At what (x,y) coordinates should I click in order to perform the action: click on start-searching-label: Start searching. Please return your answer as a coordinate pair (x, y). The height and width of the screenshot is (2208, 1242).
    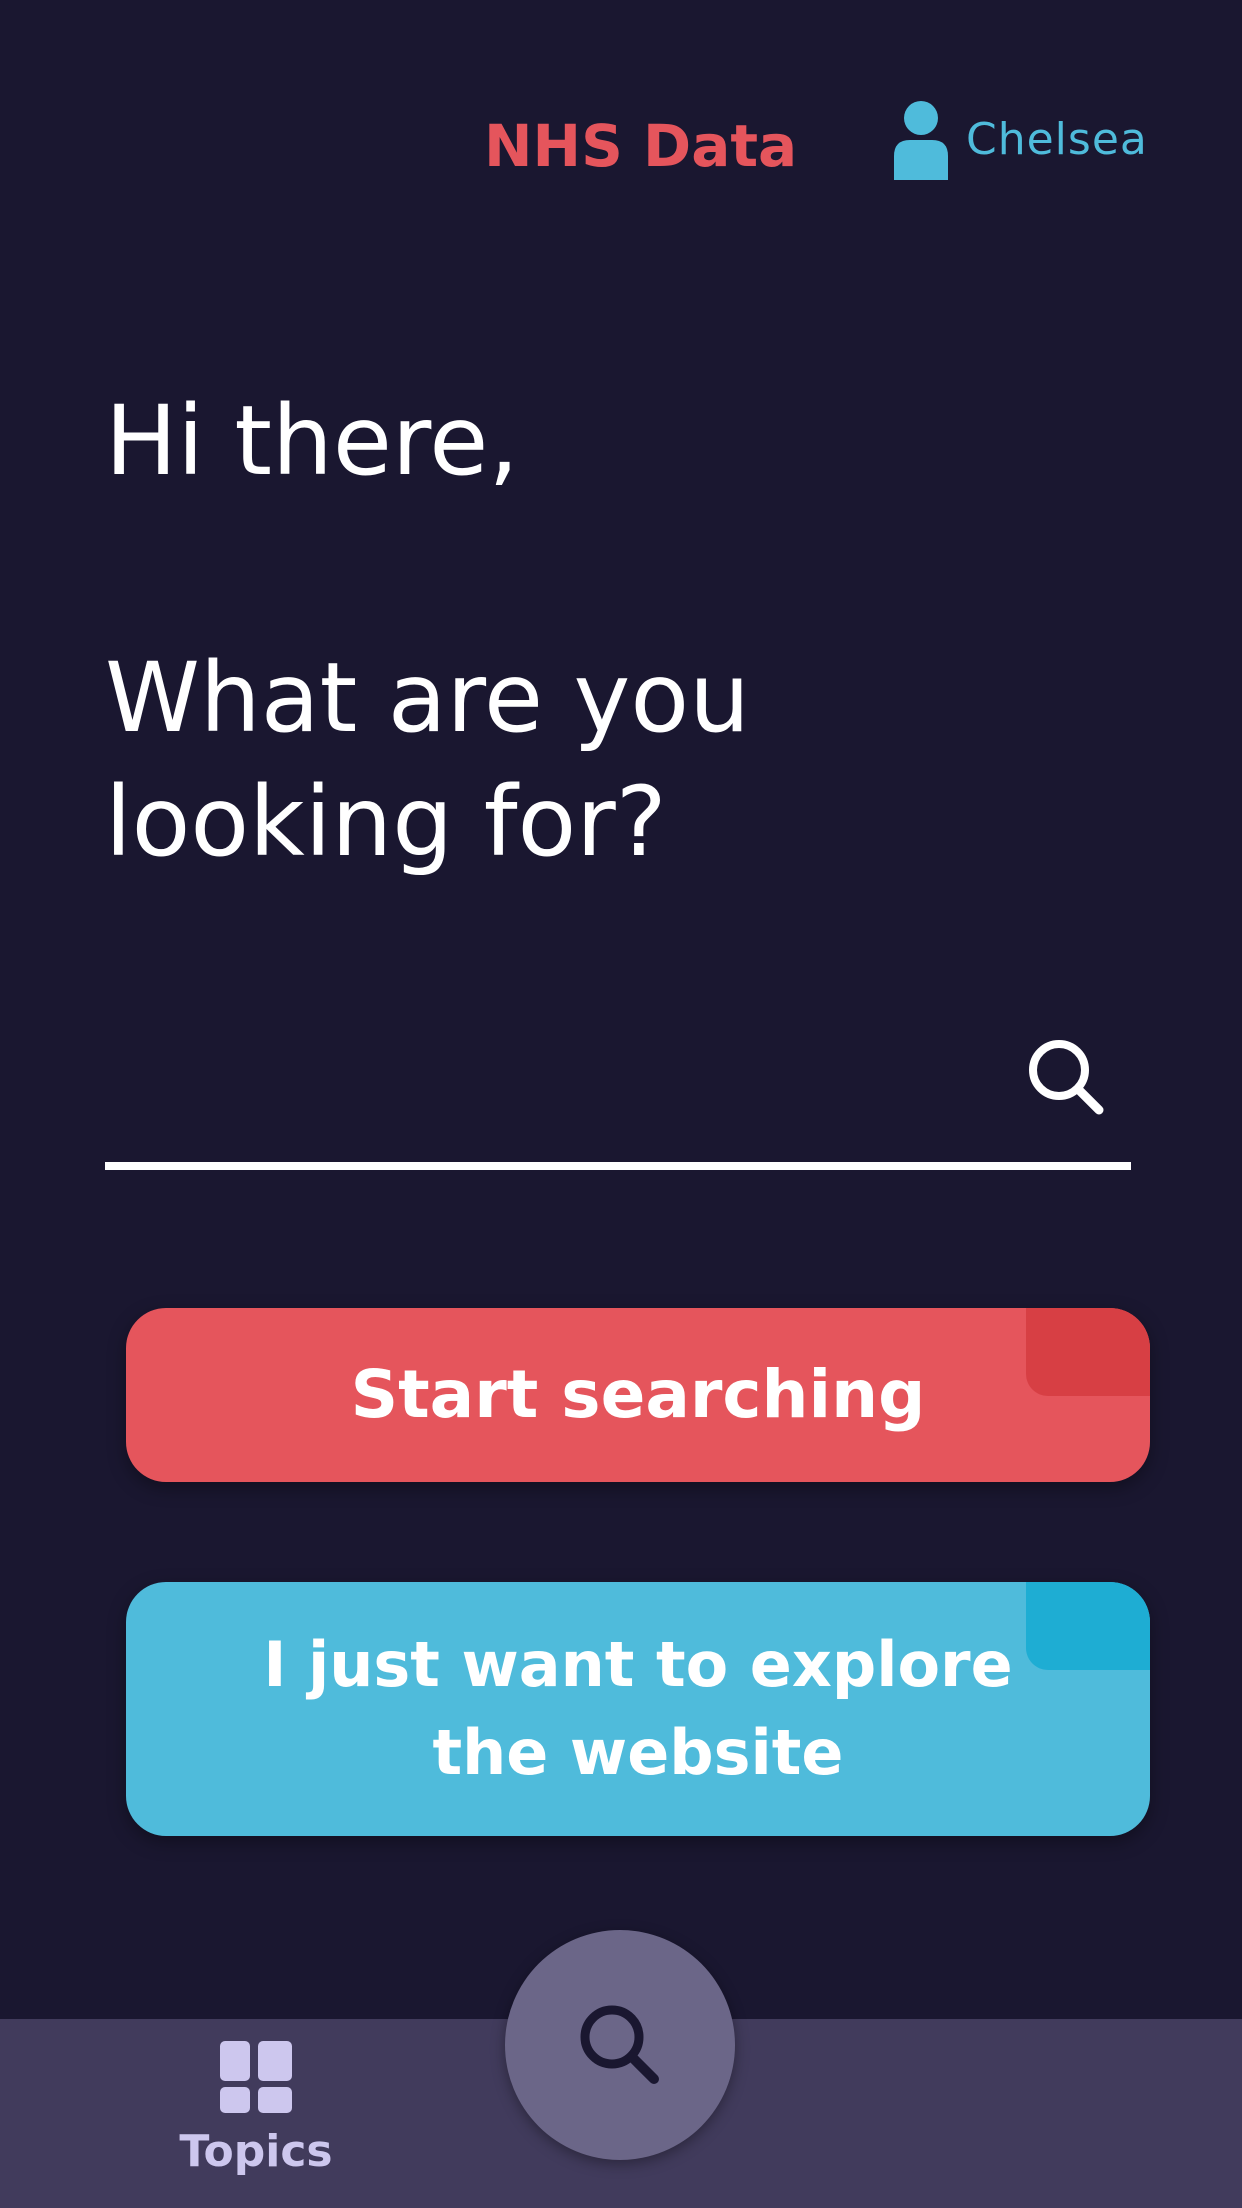
    Looking at the image, I should click on (638, 1394).